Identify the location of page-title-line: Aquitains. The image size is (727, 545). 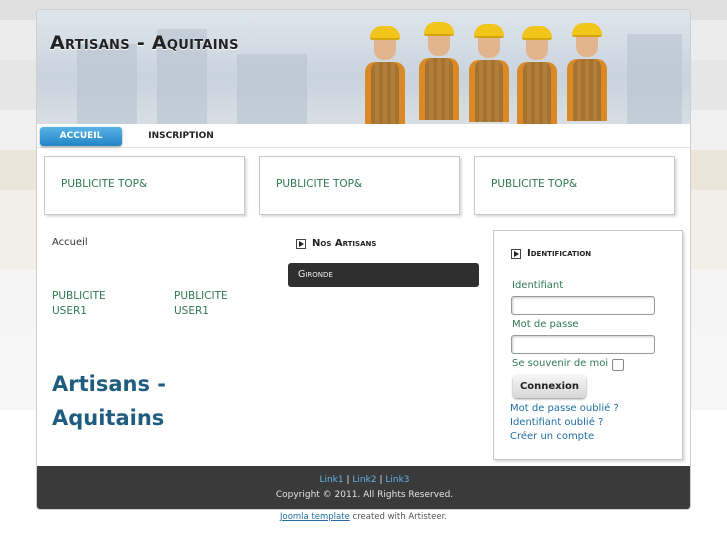
(108, 418).